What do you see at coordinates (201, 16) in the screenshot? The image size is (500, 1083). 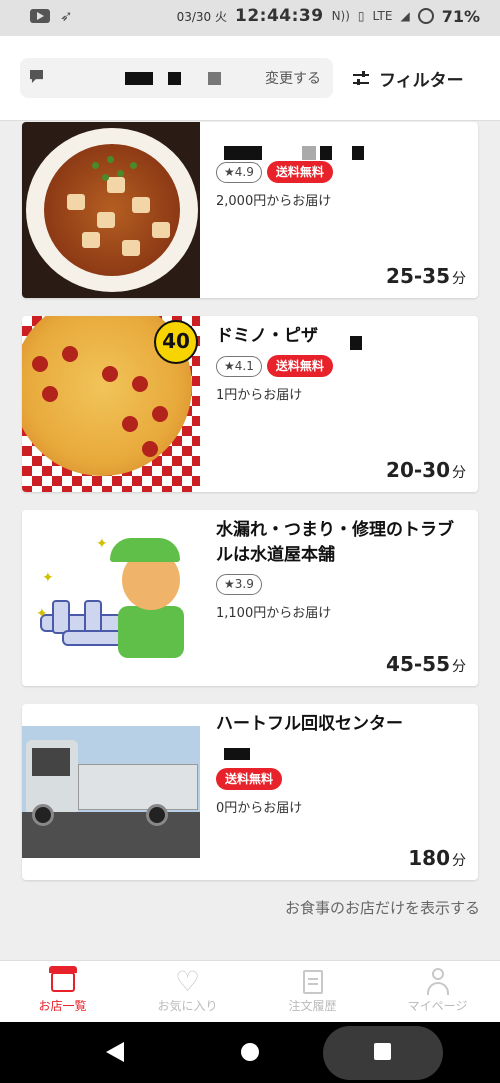 I see `status-date: 03/30 火` at bounding box center [201, 16].